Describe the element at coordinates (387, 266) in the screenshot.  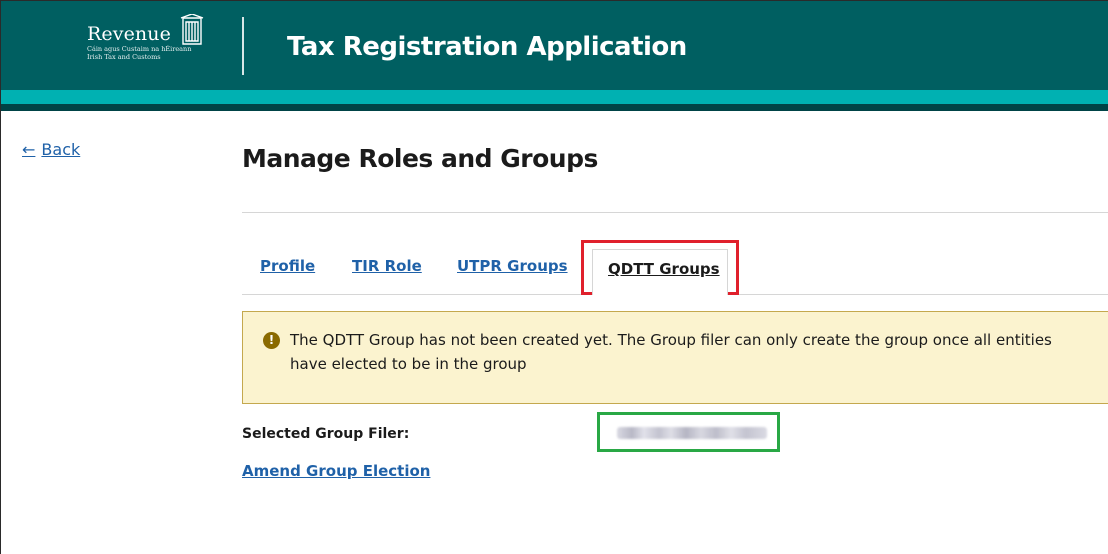
I see `tab-tir-role: TIR Role` at that location.